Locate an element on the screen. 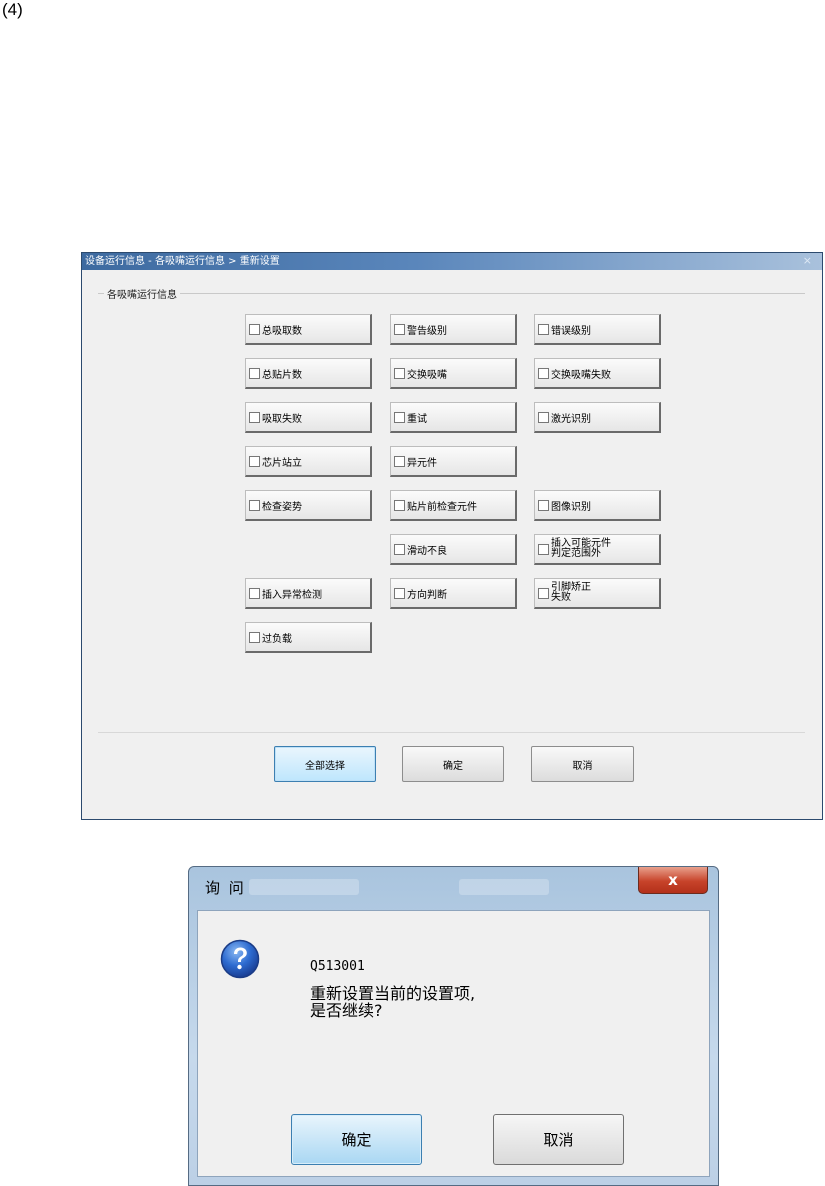  option-tuxiang-shibie: 图像识别 is located at coordinates (597, 505).